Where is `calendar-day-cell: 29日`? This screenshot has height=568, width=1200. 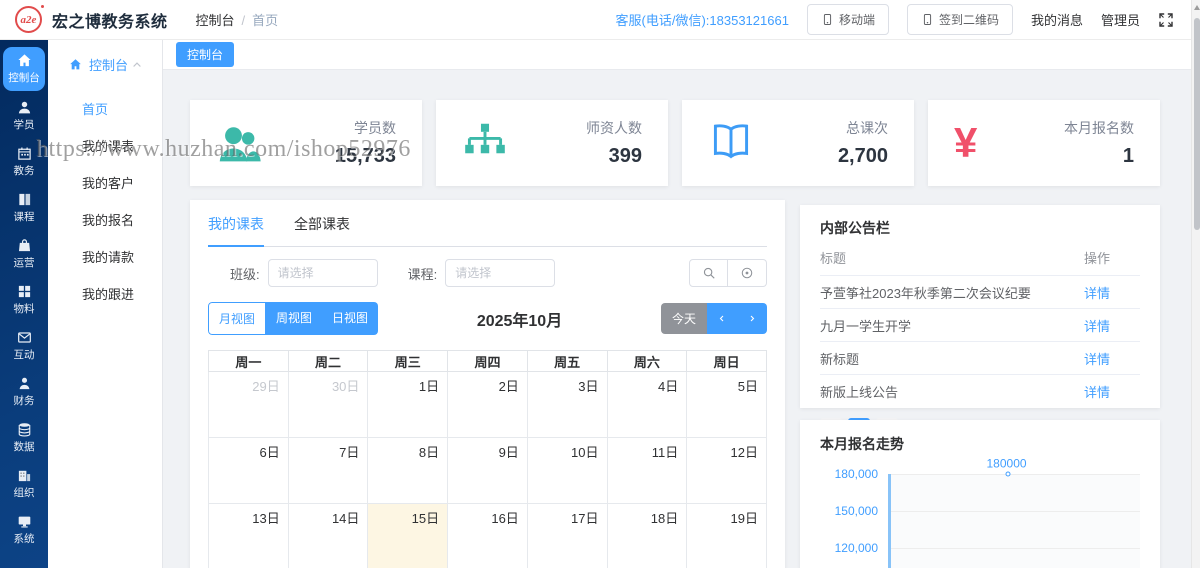 calendar-day-cell: 29日 is located at coordinates (248, 404).